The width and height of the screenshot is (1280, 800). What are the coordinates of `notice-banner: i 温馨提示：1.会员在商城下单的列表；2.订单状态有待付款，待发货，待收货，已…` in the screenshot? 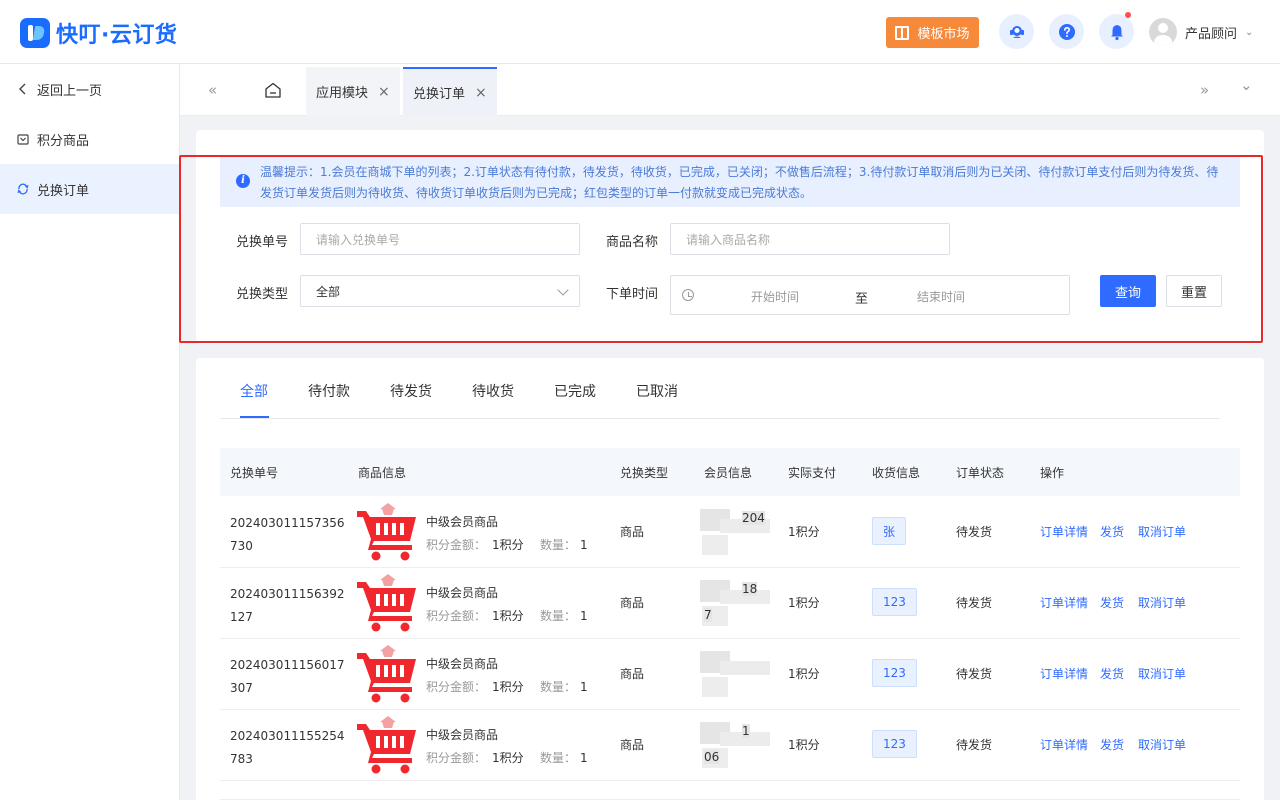 It's located at (730, 182).